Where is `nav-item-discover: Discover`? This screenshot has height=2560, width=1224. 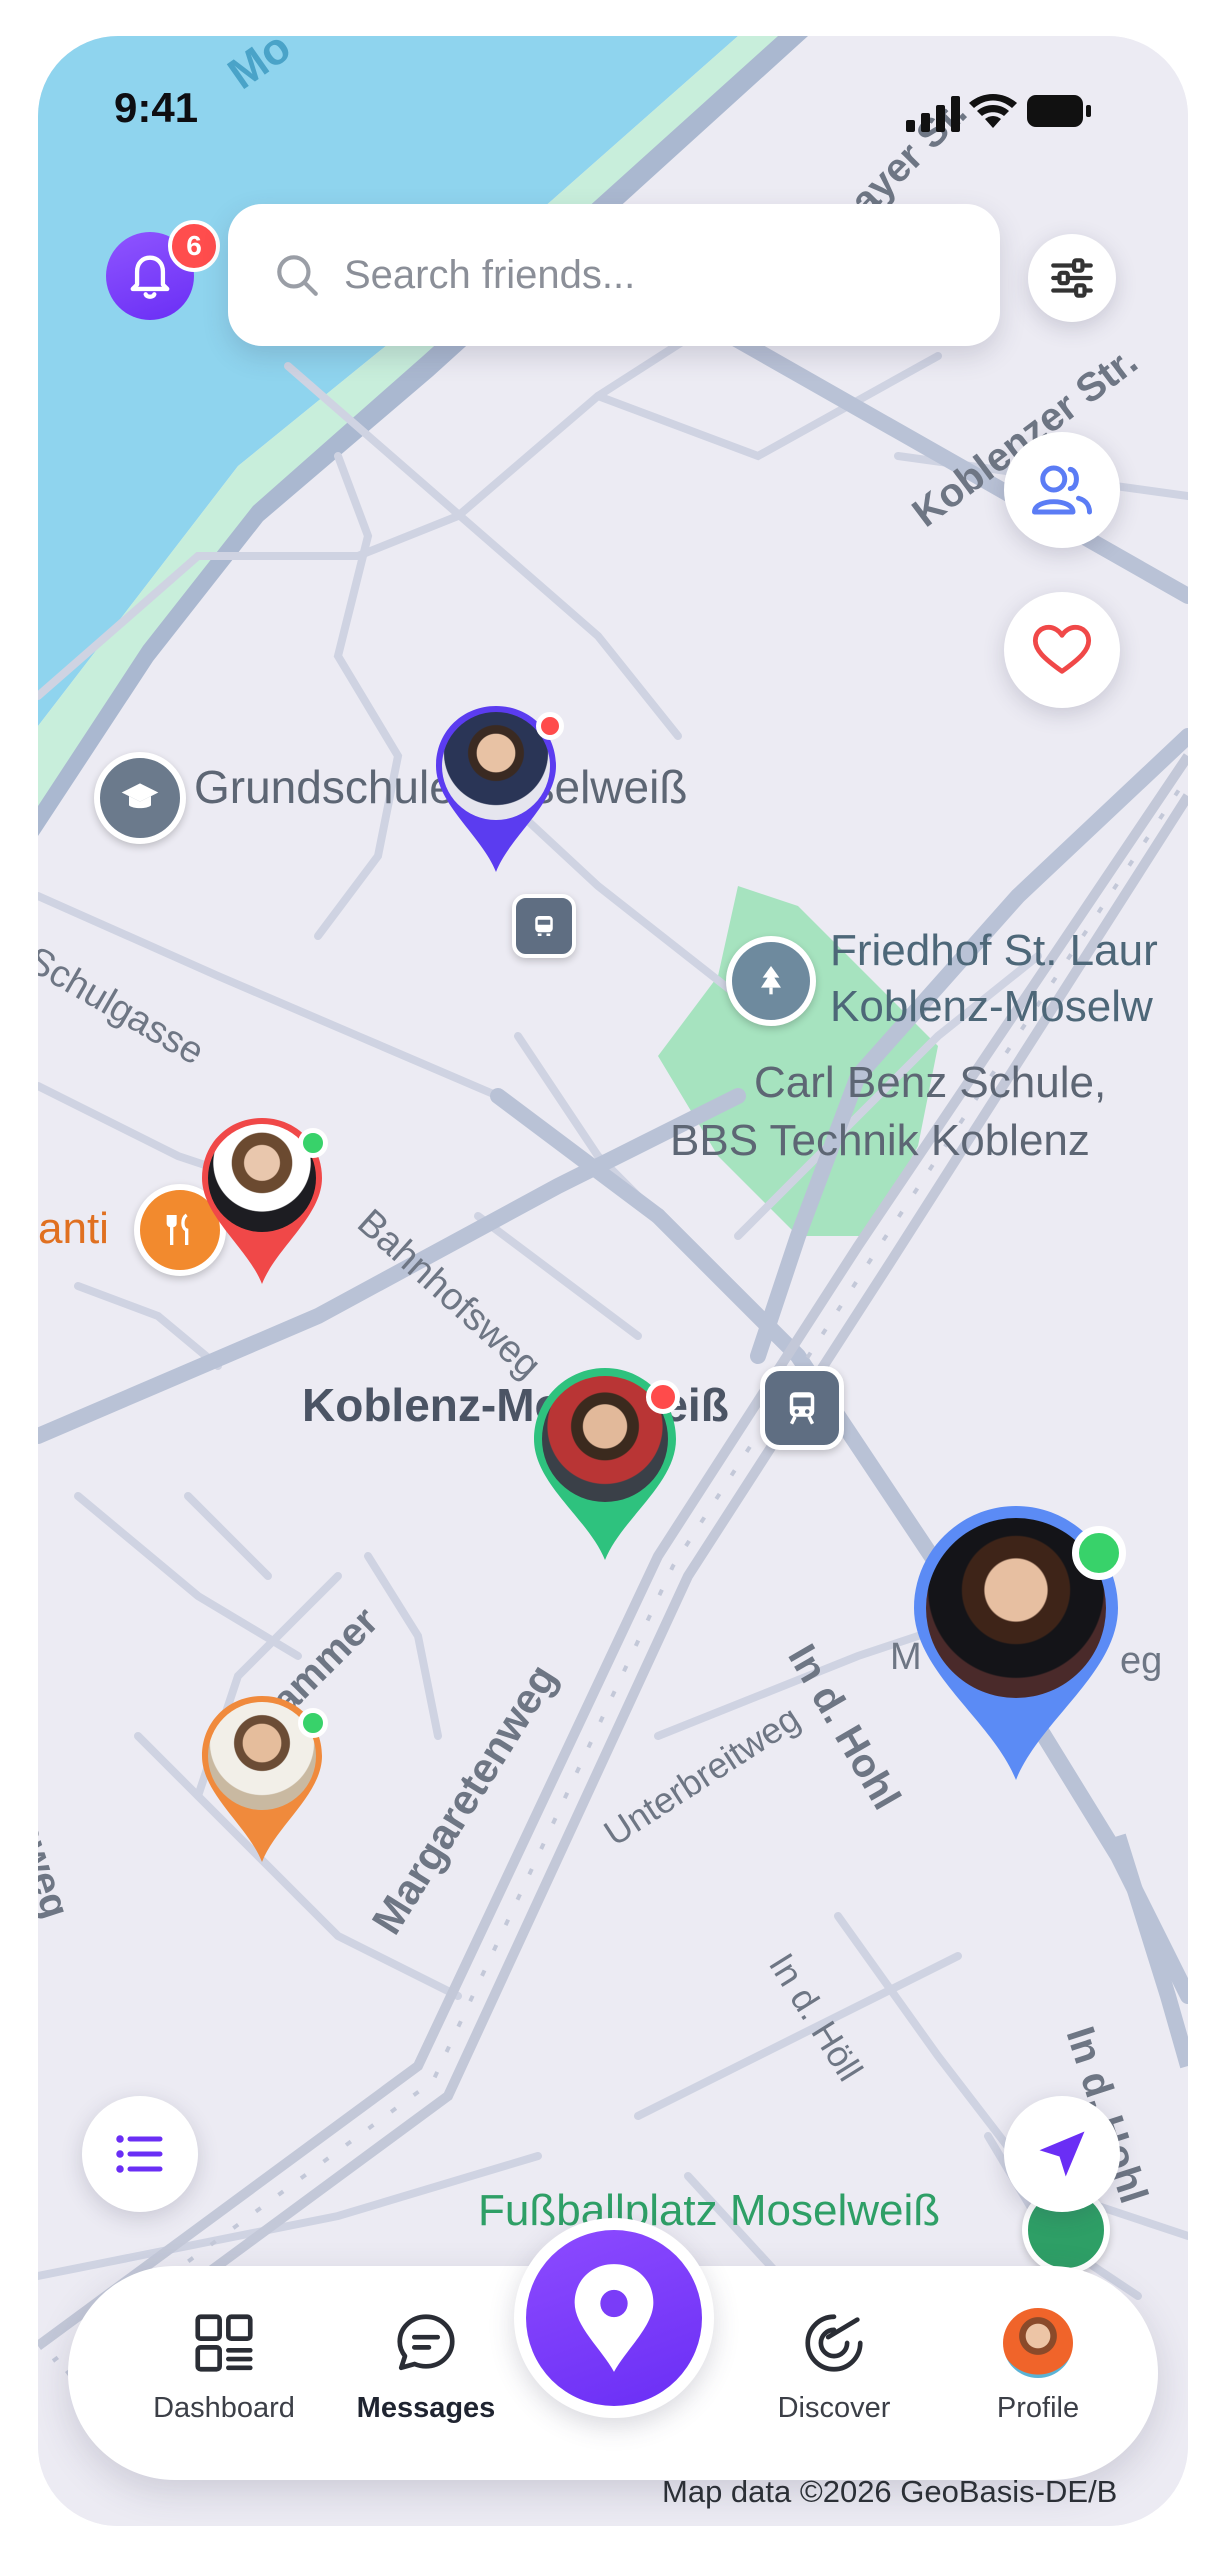
nav-item-discover: Discover is located at coordinates (834, 2366).